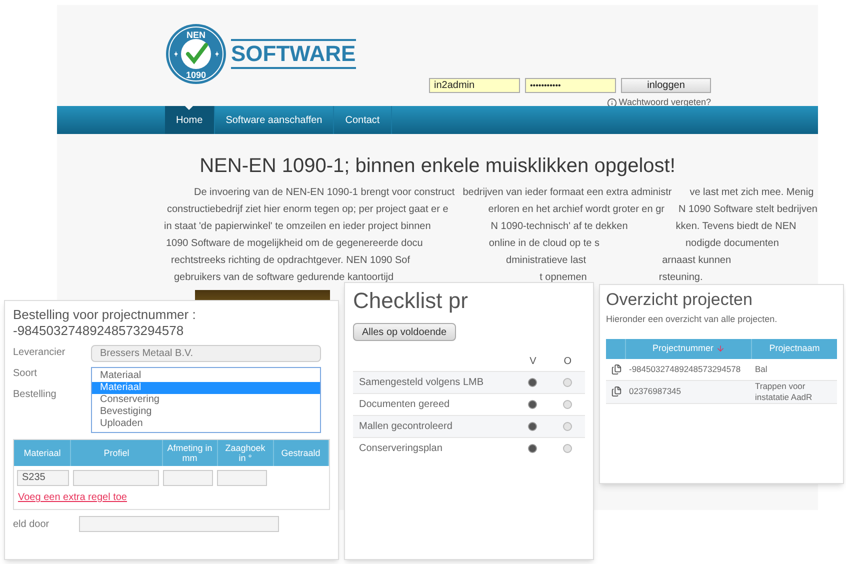 The height and width of the screenshot is (564, 846). I want to click on column-header: Materiaal, so click(43, 453).